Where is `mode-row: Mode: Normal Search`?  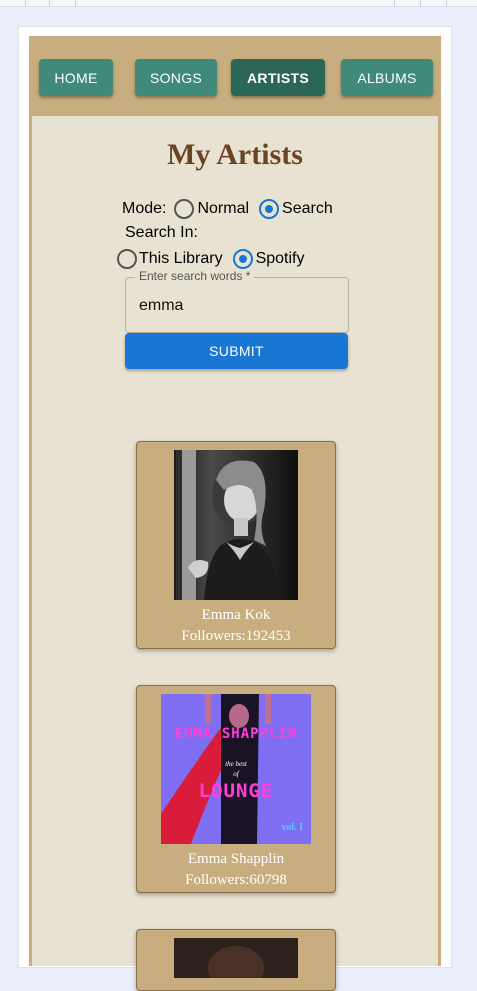 mode-row: Mode: Normal Search is located at coordinates (227, 209).